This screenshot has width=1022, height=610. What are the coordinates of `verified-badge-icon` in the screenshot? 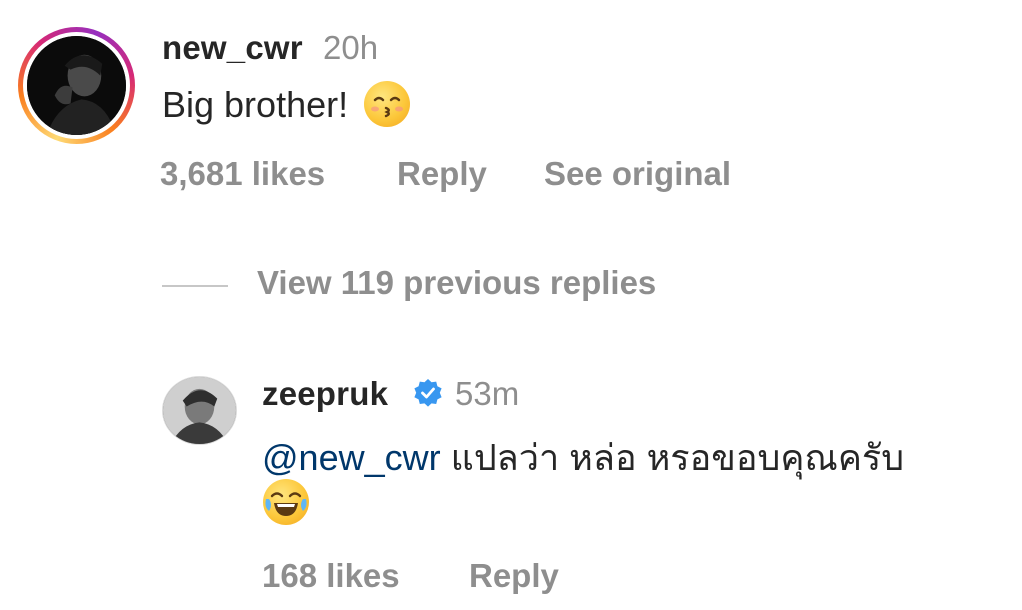 It's located at (428, 393).